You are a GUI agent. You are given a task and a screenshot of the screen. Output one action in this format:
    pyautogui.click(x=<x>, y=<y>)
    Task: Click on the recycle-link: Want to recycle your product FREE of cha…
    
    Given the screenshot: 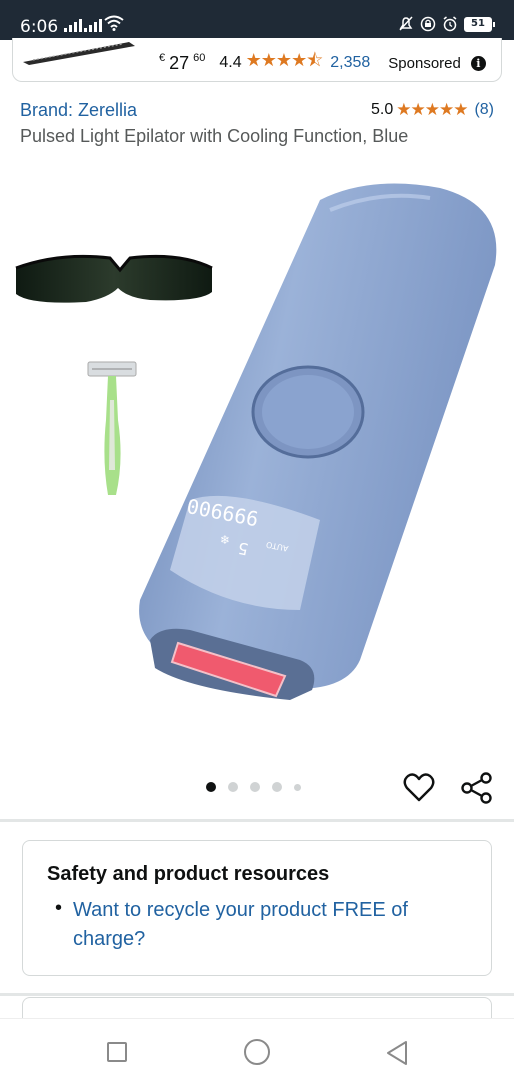 What is the action you would take?
    pyautogui.click(x=273, y=925)
    